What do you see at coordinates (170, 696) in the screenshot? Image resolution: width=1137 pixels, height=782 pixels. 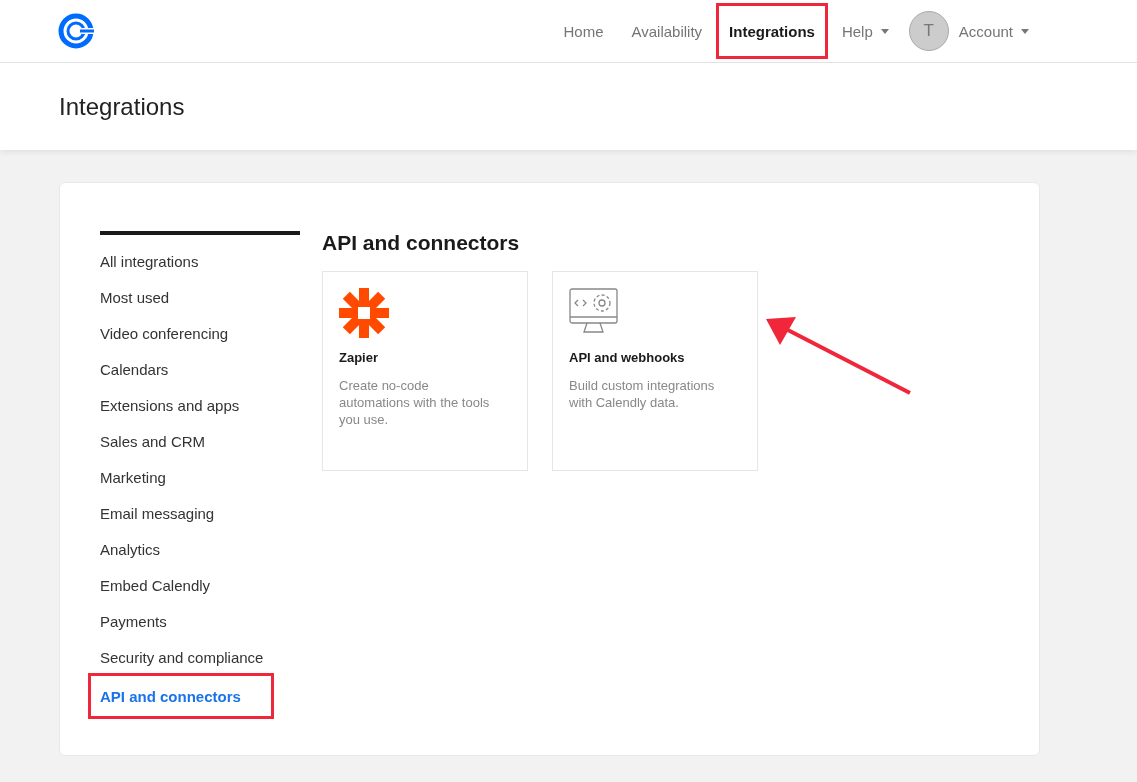 I see `sidebar-item: API and connectors` at bounding box center [170, 696].